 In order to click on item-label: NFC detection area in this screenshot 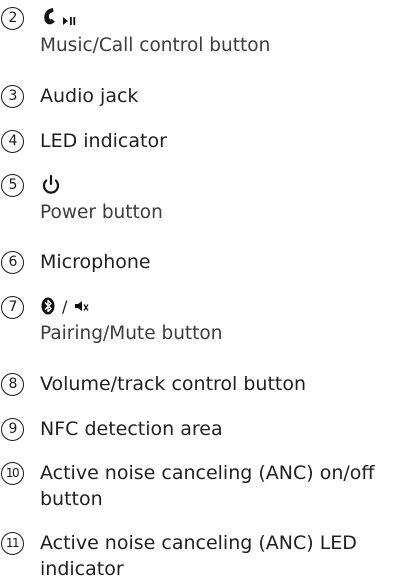, I will do `click(131, 429)`.